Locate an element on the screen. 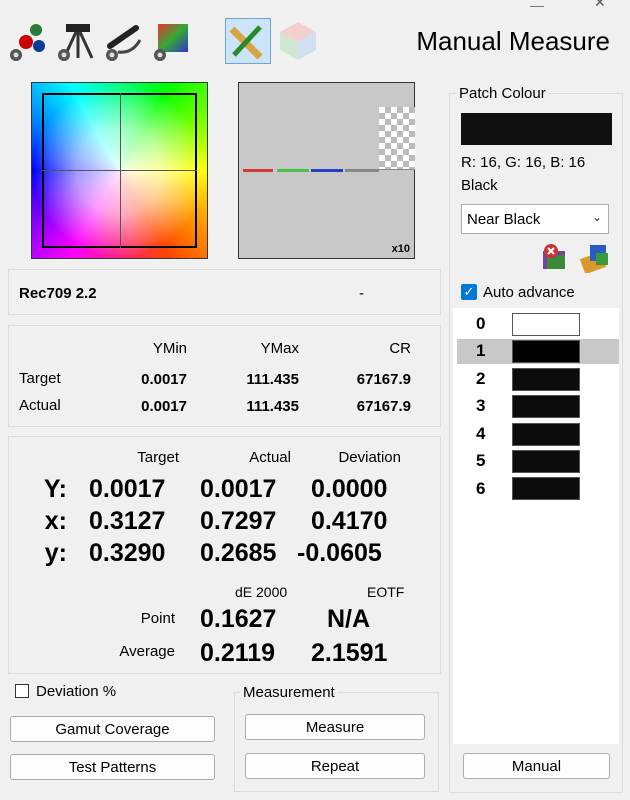 Image resolution: width=630 pixels, height=800 pixels. cr-header: CR is located at coordinates (400, 348).